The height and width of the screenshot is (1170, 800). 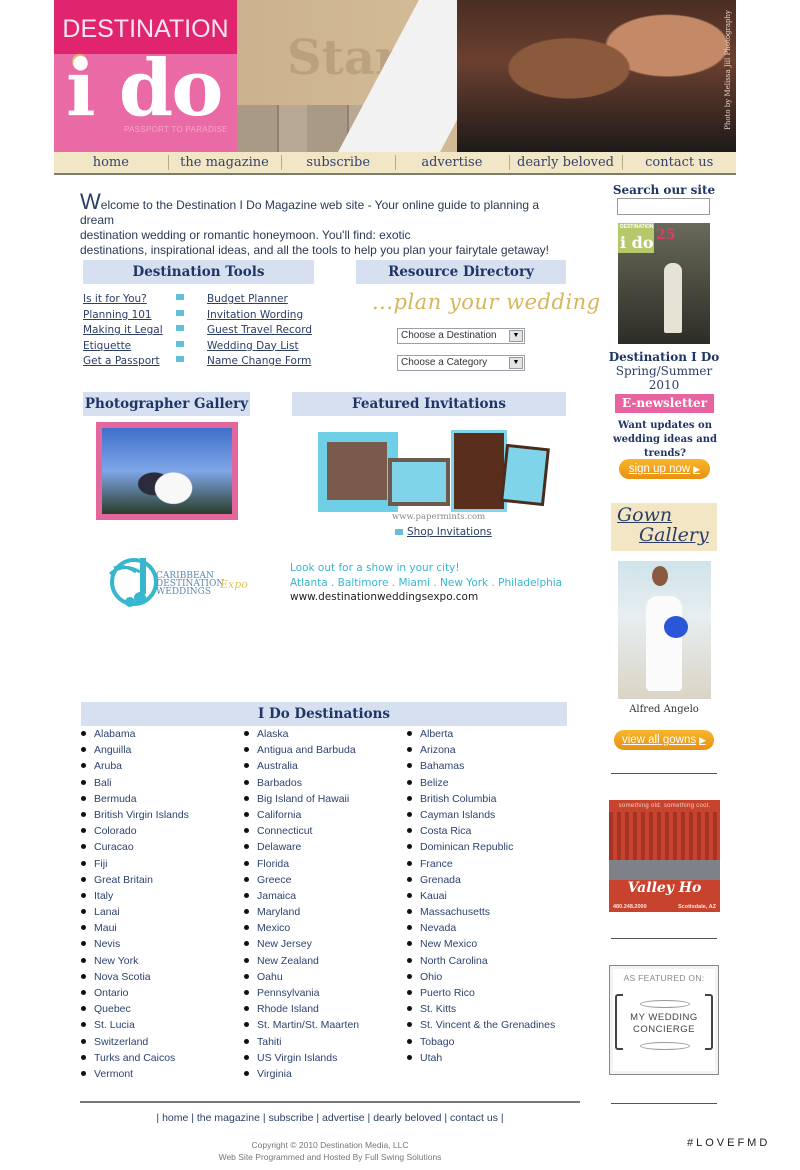 I want to click on destination-link: Tahiti, so click(x=301, y=1042).